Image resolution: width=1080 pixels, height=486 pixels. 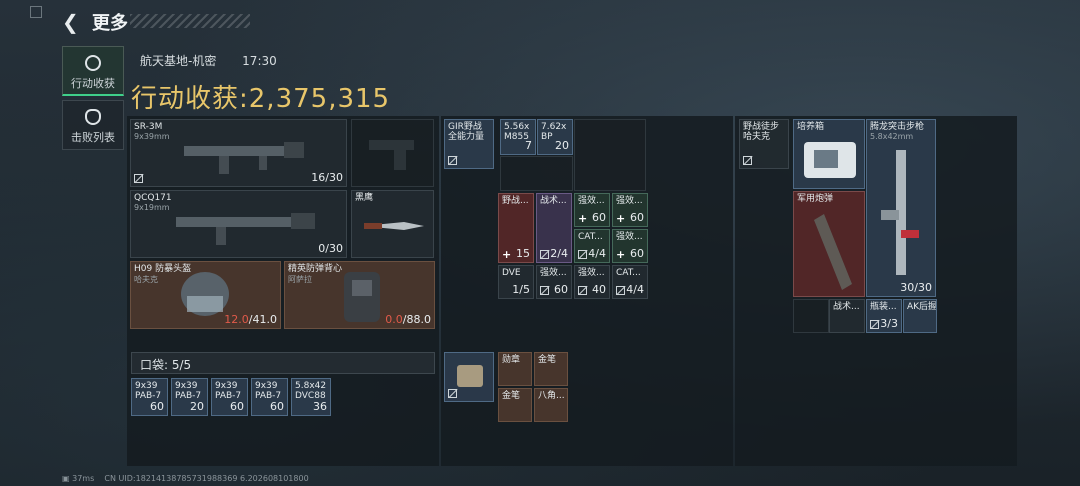 I want to click on loot-icon, so click(x=93, y=63).